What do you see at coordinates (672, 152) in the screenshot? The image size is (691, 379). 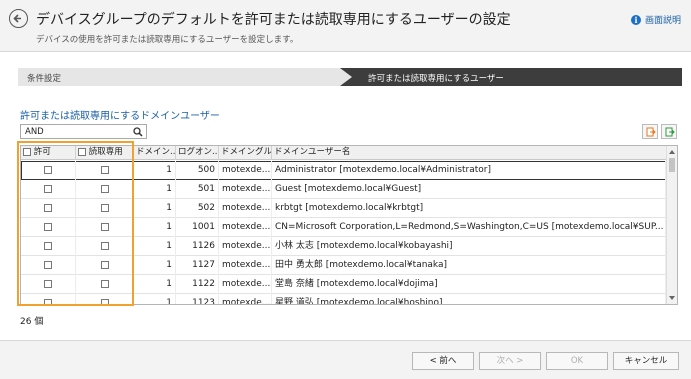 I see `scroll-up-icon` at bounding box center [672, 152].